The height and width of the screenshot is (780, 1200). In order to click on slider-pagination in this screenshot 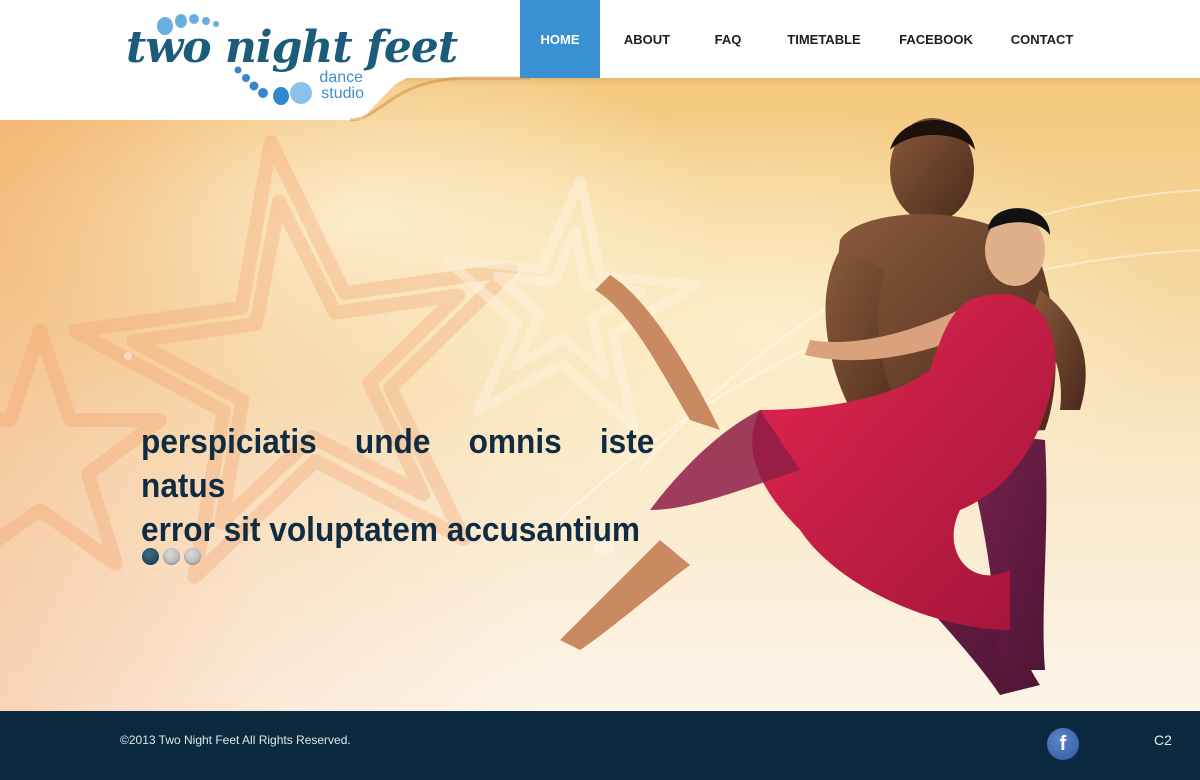, I will do `click(171, 556)`.